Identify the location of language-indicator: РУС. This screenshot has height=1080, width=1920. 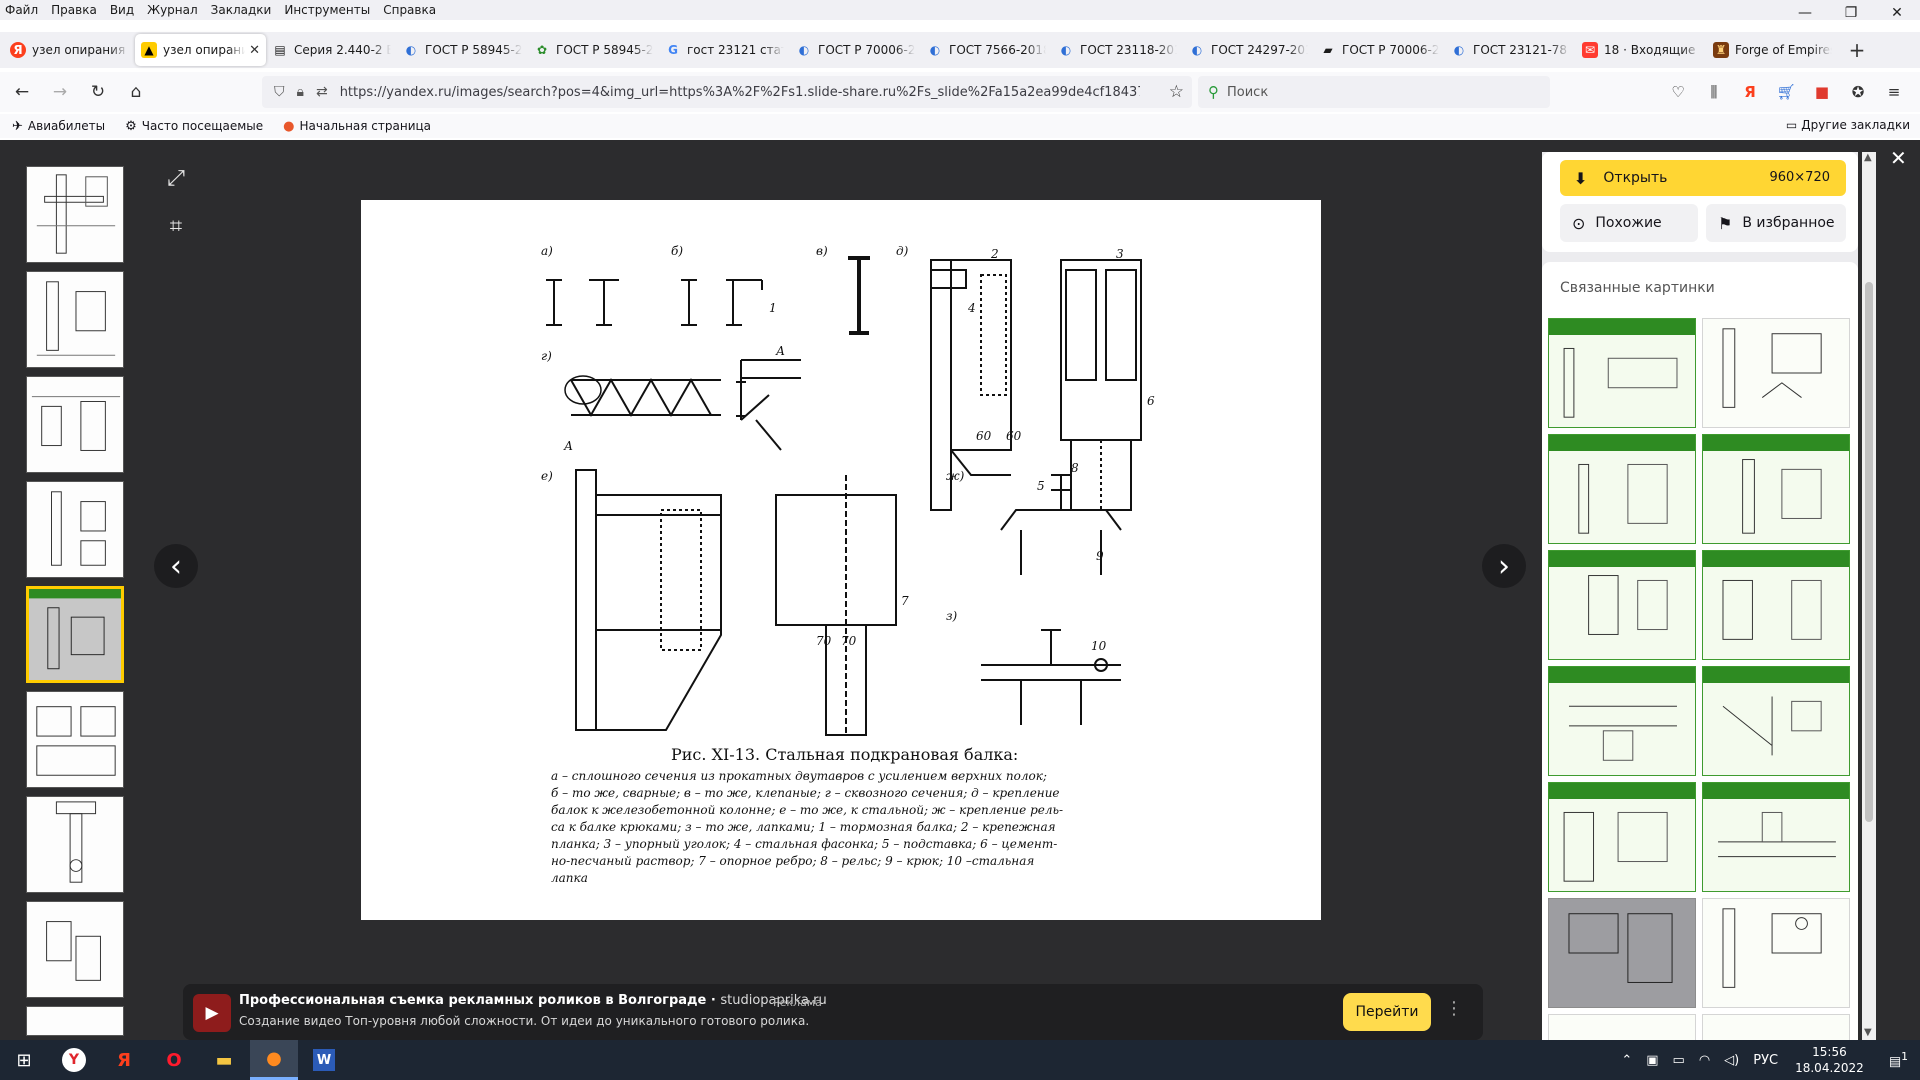
(1765, 1060).